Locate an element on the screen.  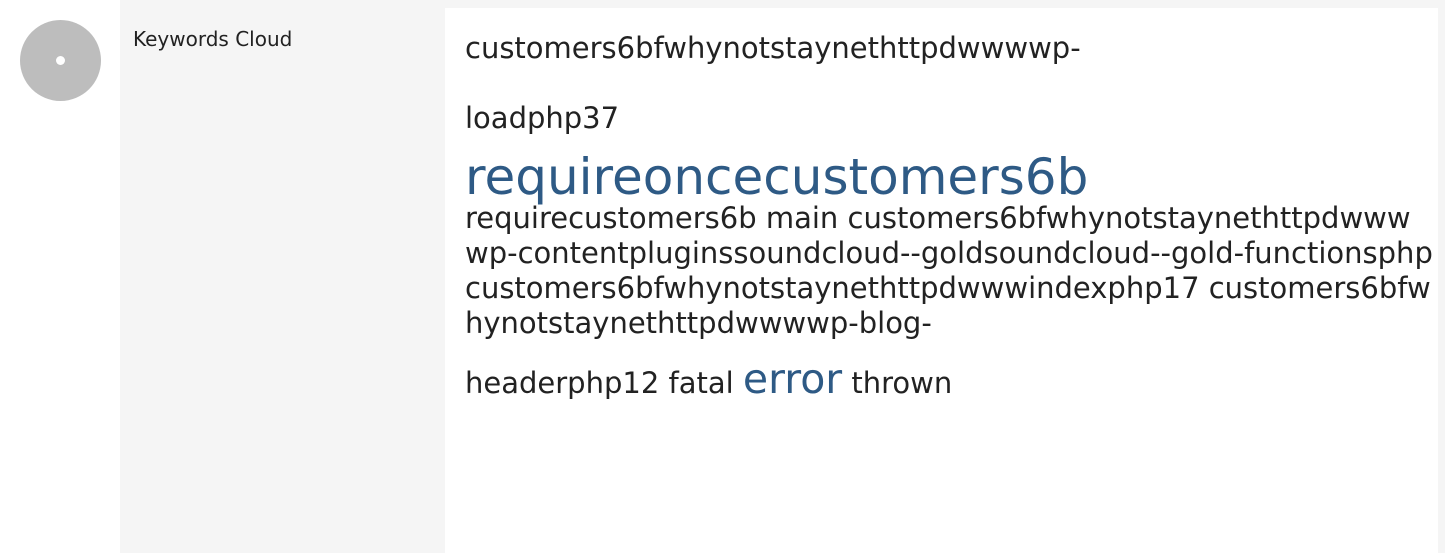
keyword-last-line: headerphp12 fatal error thrown is located at coordinates (949, 380).